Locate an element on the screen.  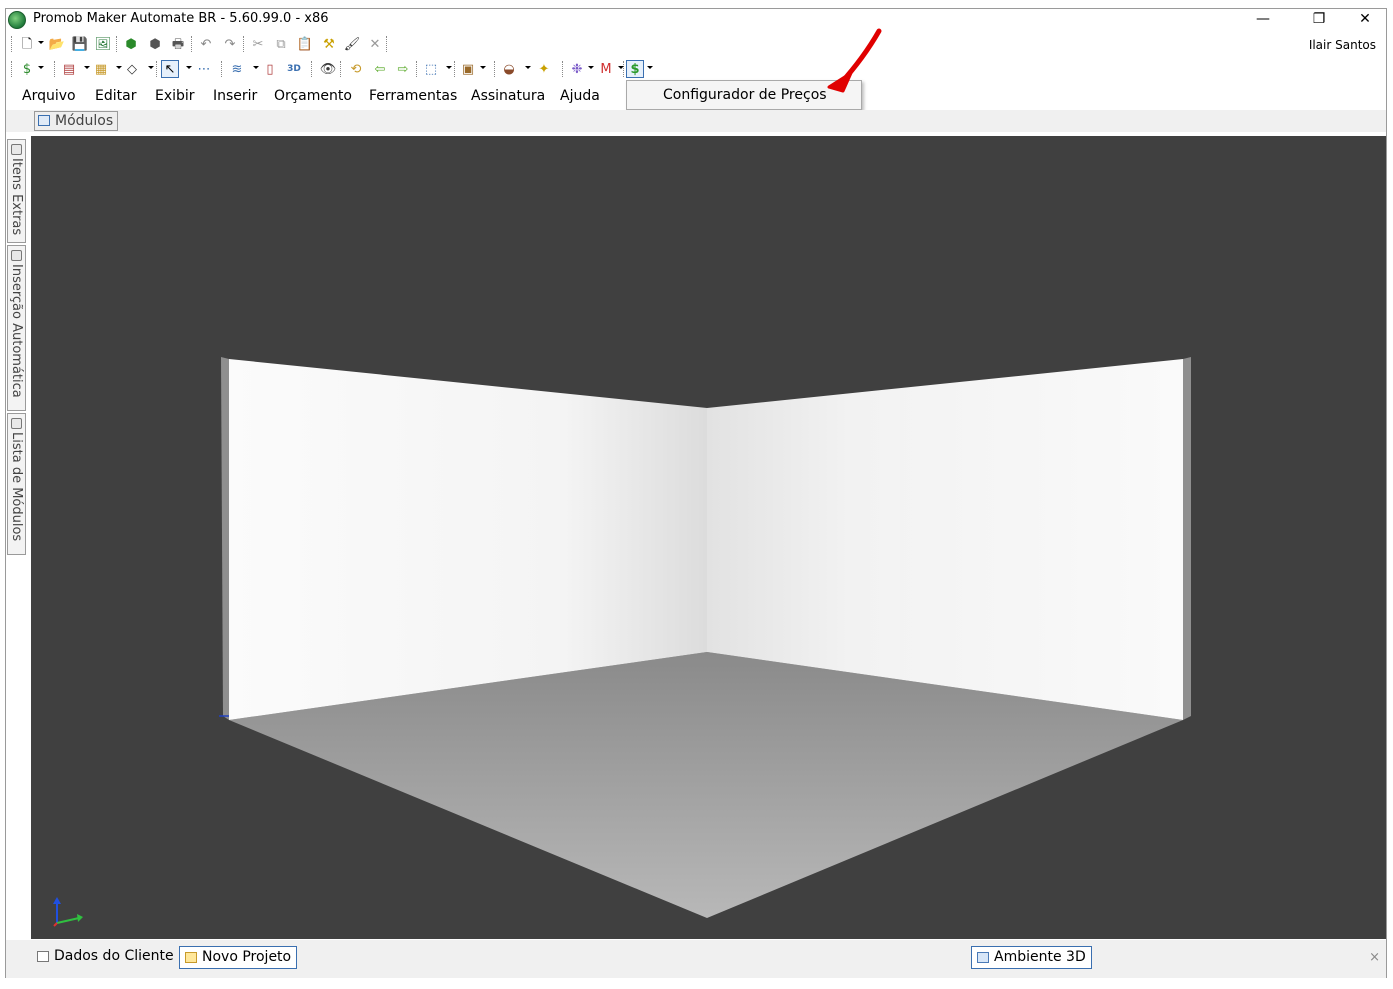
tab-novo-projeto: Novo Projeto is located at coordinates (238, 957).